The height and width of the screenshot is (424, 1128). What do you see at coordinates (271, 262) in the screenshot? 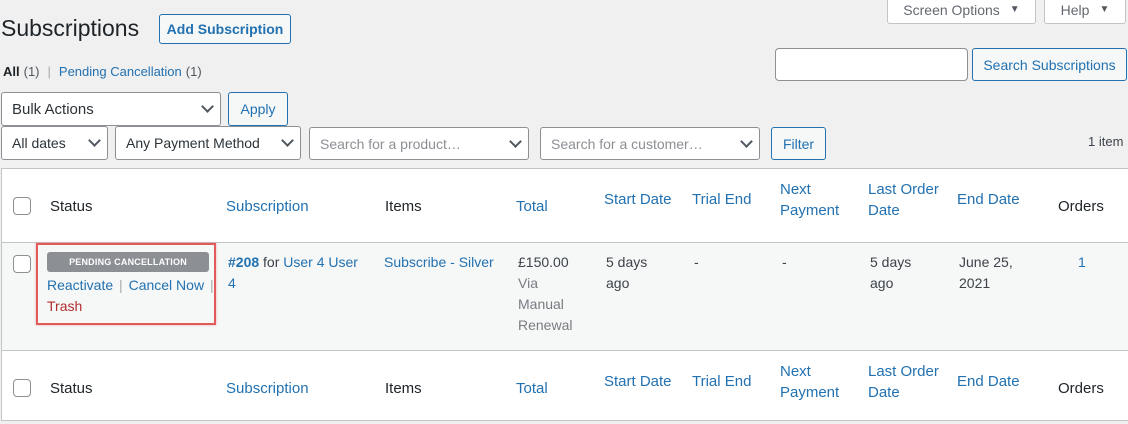
I see `subscription-for-text: for` at bounding box center [271, 262].